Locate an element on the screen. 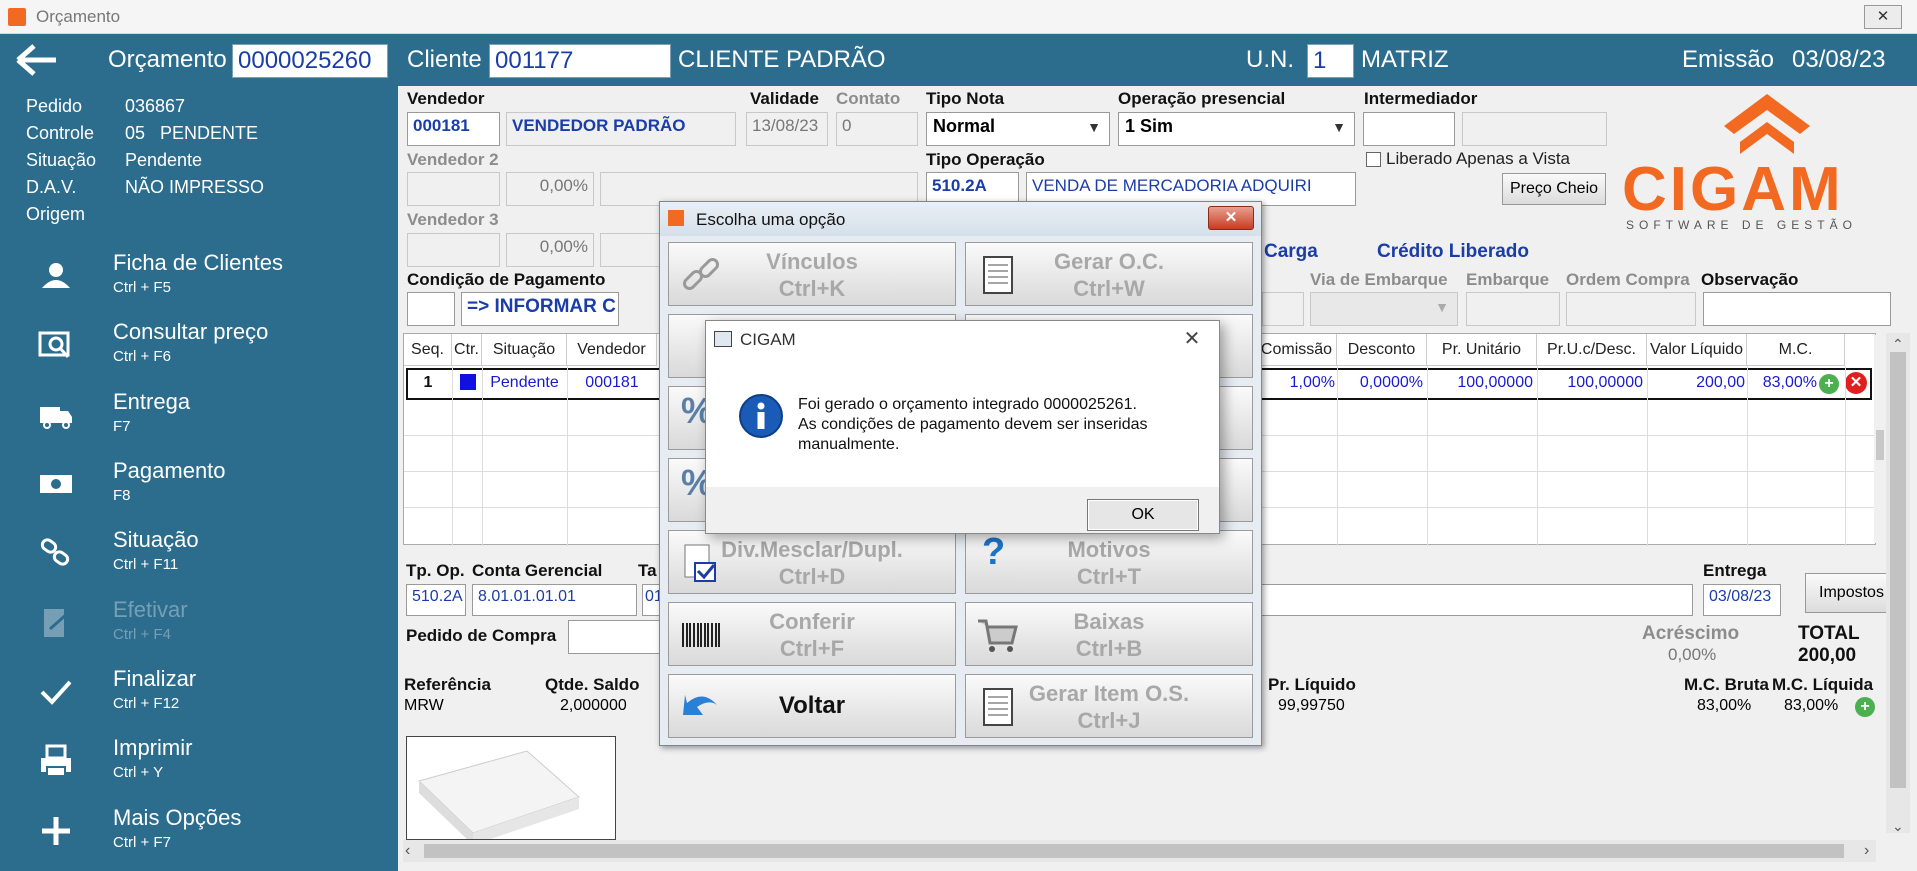  menu-shortcut: Ctrl + F6 is located at coordinates (142, 356).